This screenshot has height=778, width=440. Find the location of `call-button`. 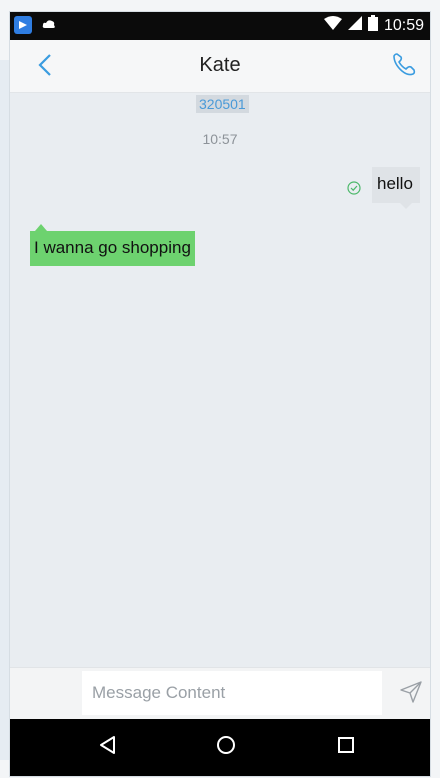

call-button is located at coordinates (404, 66).